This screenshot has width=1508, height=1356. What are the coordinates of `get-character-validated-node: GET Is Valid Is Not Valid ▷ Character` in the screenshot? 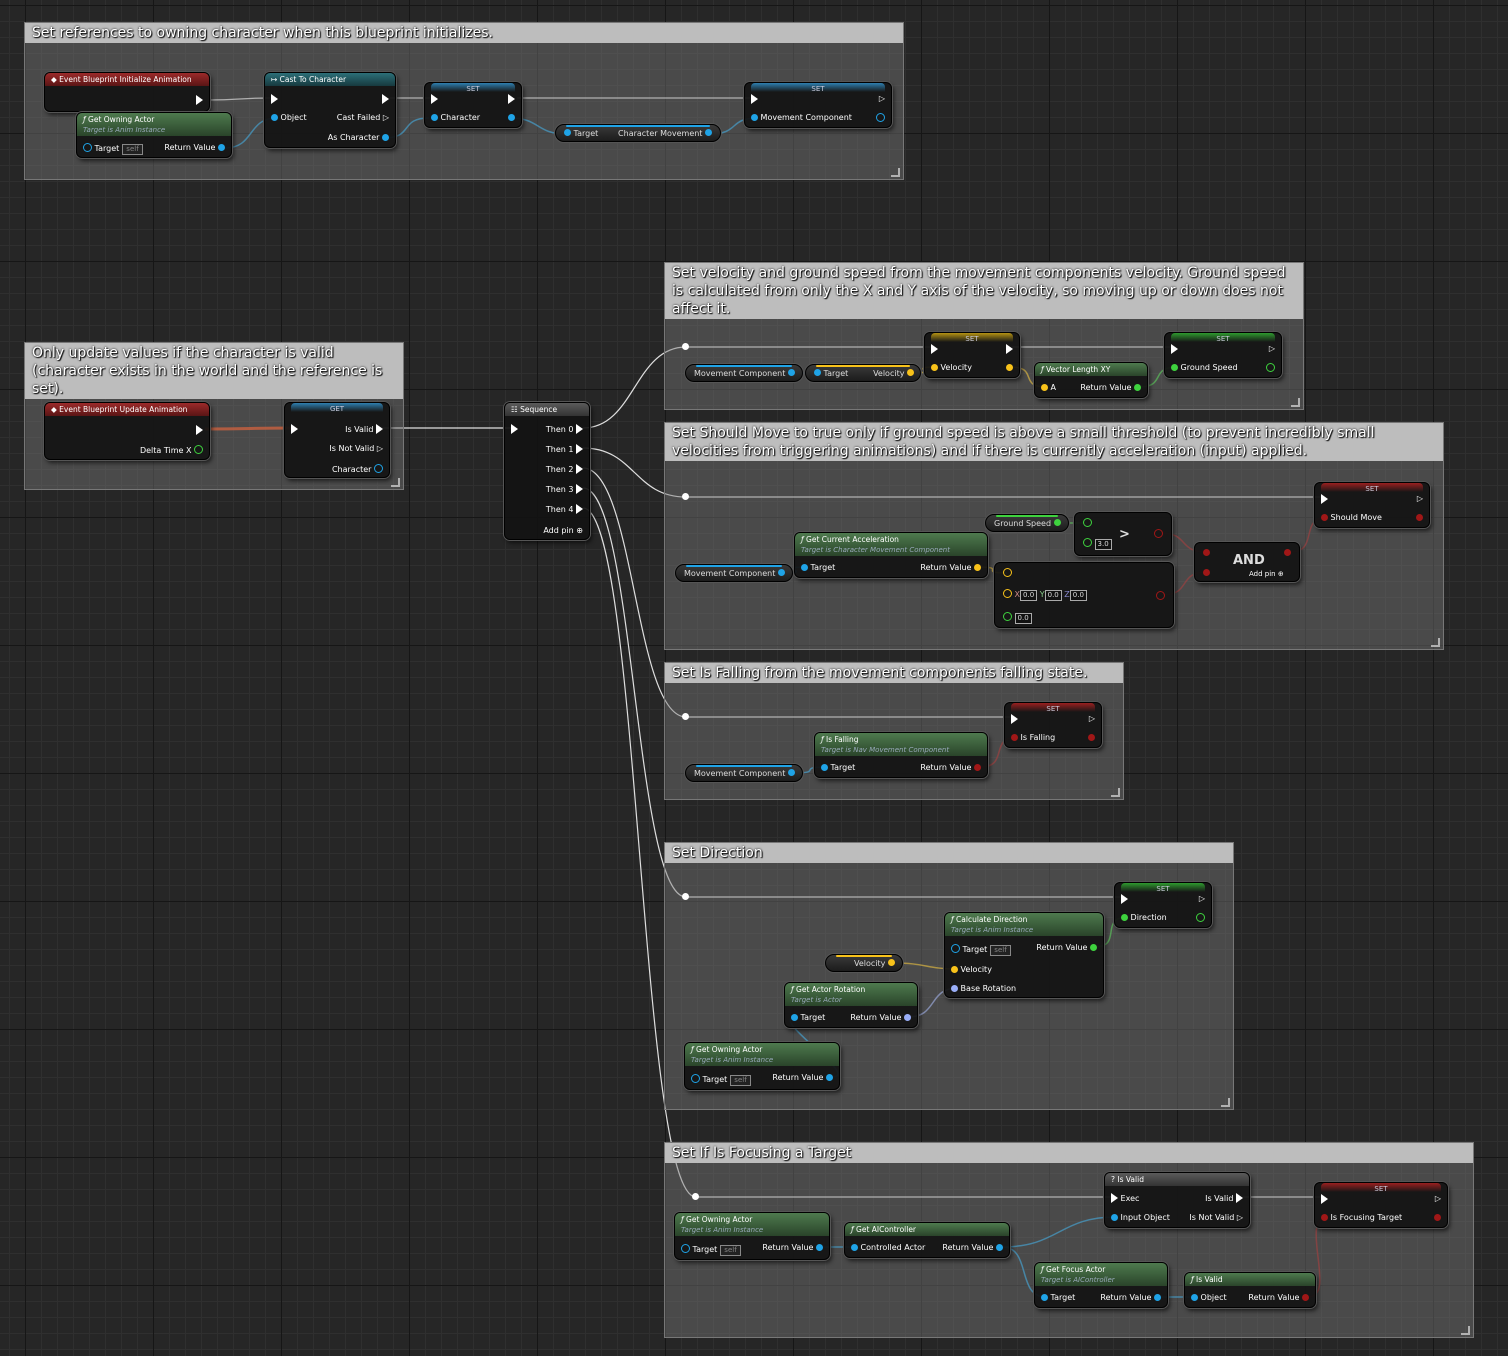 It's located at (337, 440).